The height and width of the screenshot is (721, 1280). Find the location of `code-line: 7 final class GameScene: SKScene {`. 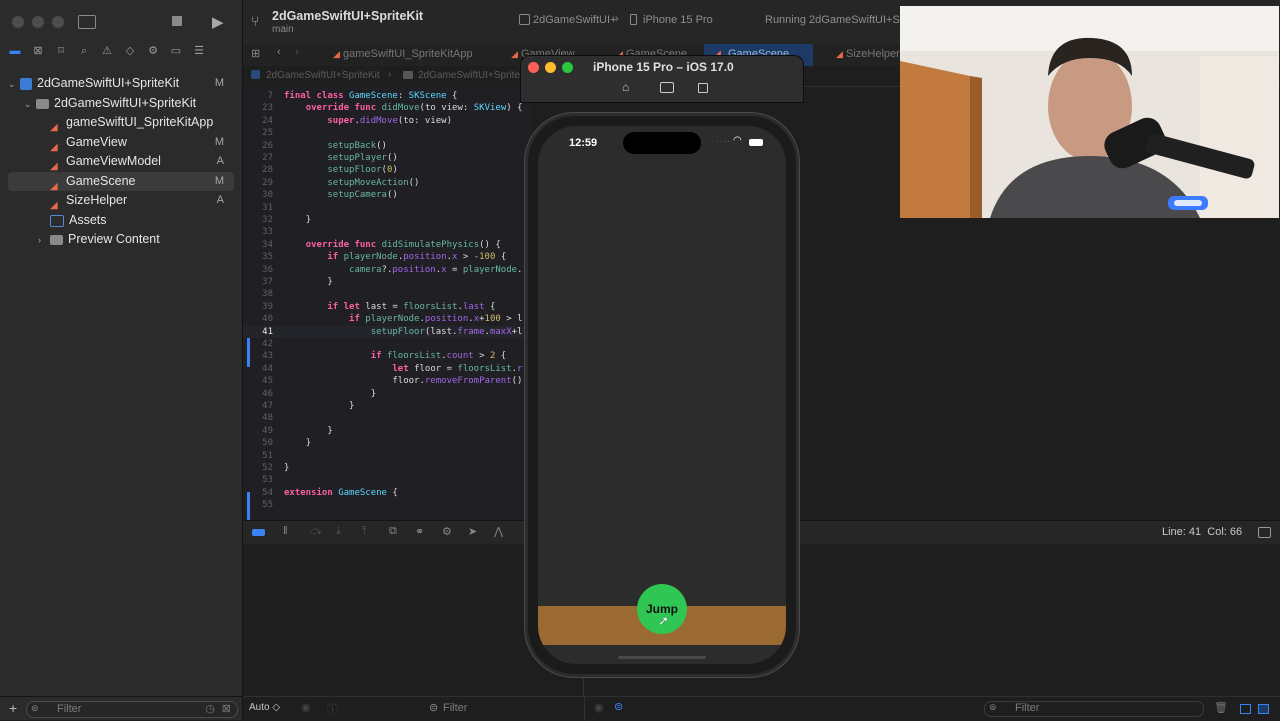

code-line: 7 final class GameScene: SKScene { is located at coordinates (388, 96).